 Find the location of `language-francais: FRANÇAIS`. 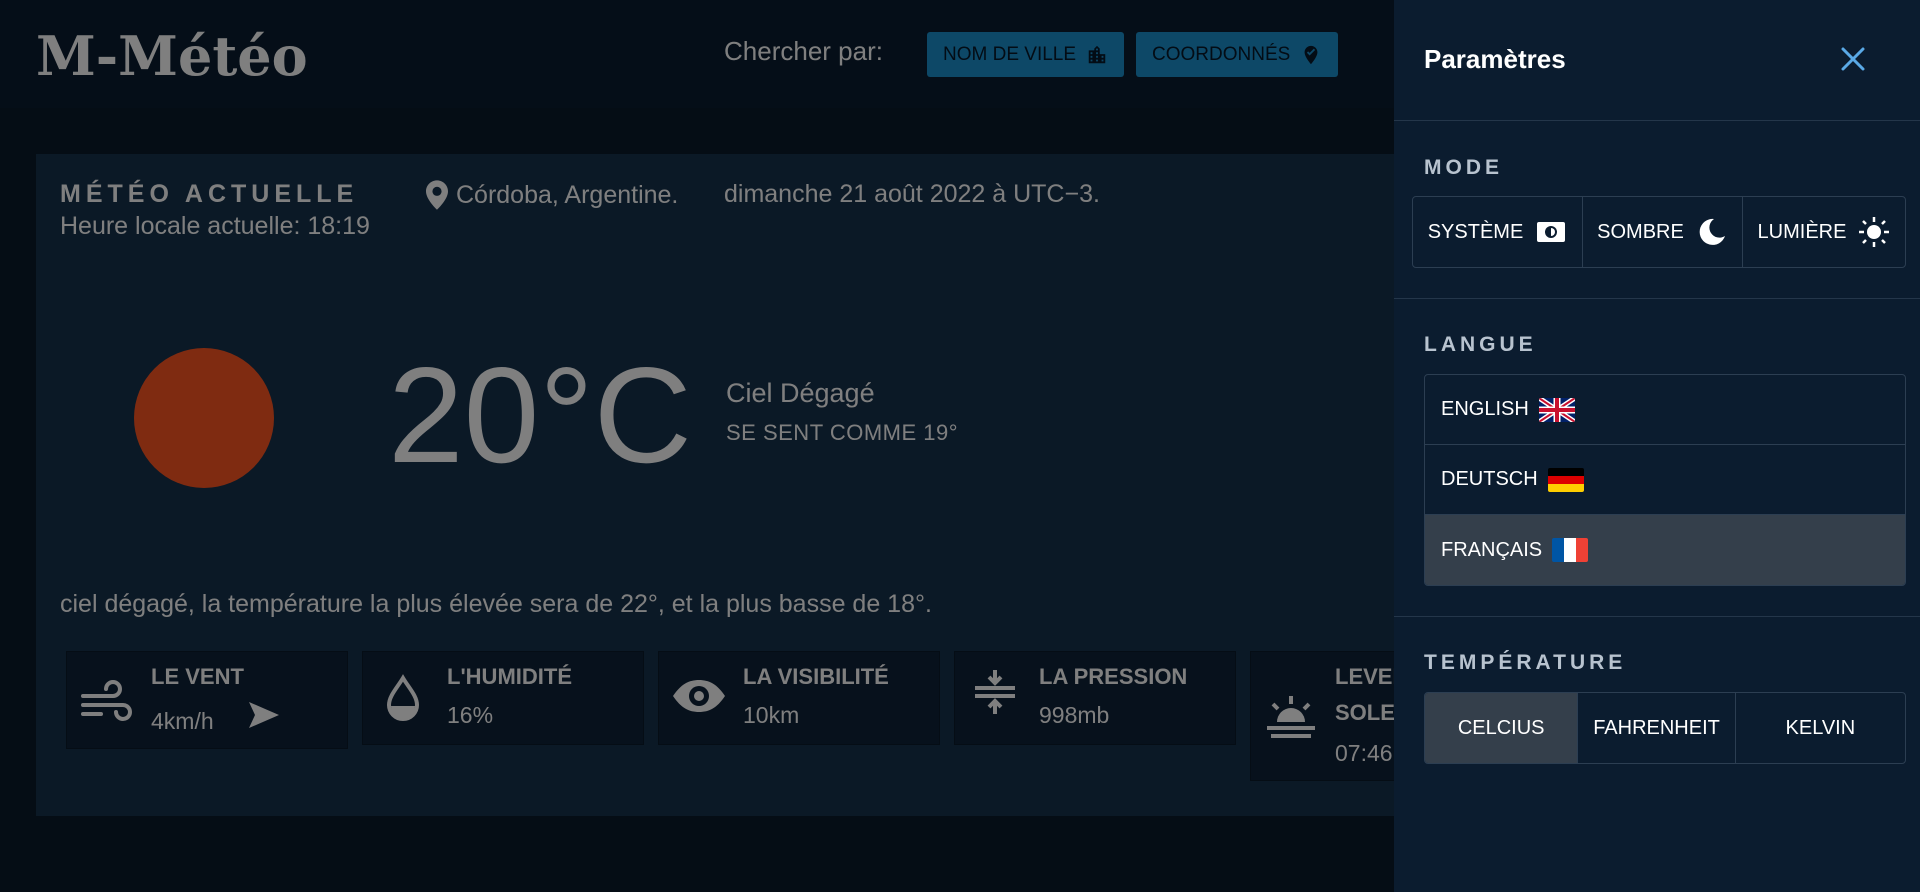

language-francais: FRANÇAIS is located at coordinates (1665, 550).